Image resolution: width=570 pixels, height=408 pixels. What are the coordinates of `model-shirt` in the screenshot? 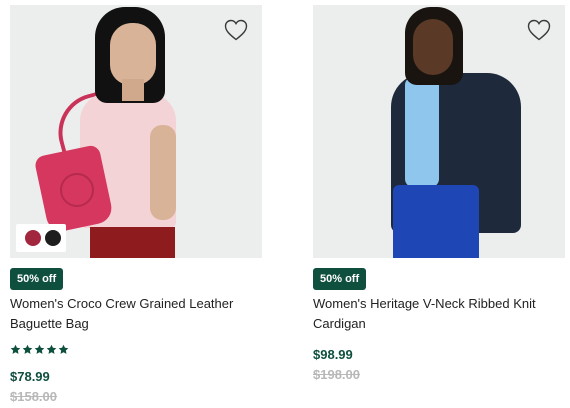 It's located at (422, 132).